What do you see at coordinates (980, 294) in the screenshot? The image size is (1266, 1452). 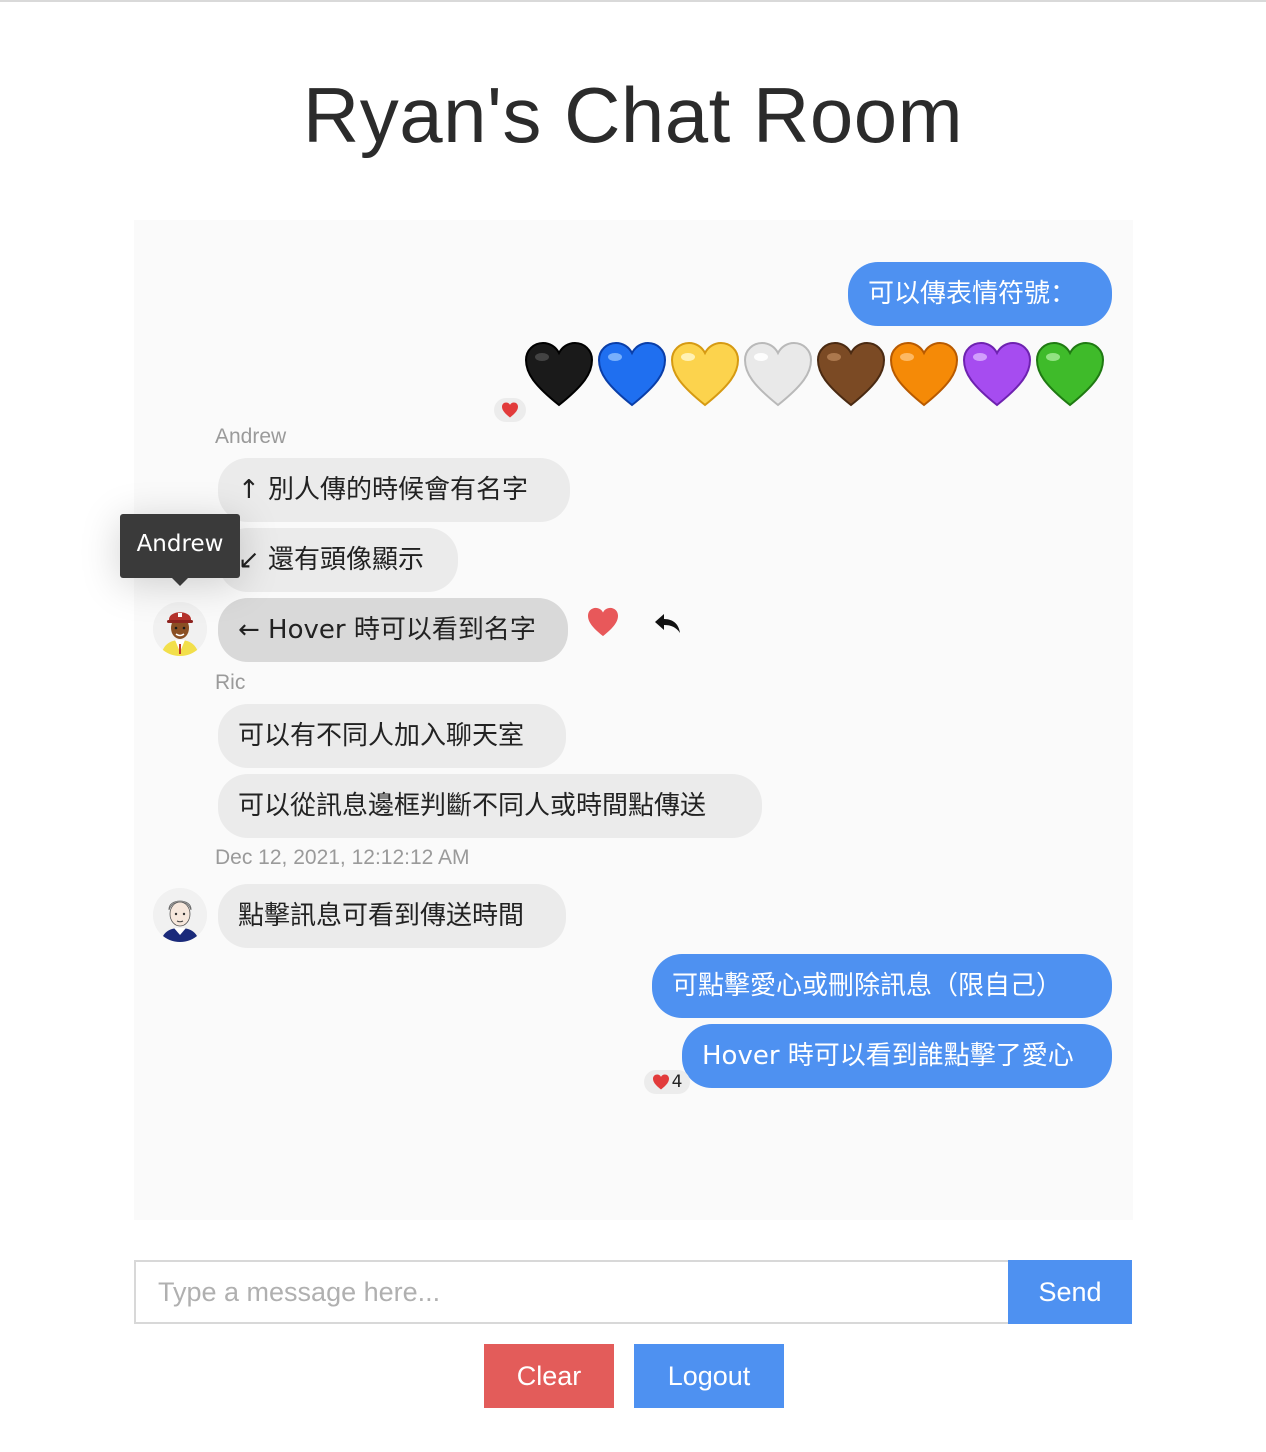 I see `message-bubble-own: 可以傳表情符號：` at bounding box center [980, 294].